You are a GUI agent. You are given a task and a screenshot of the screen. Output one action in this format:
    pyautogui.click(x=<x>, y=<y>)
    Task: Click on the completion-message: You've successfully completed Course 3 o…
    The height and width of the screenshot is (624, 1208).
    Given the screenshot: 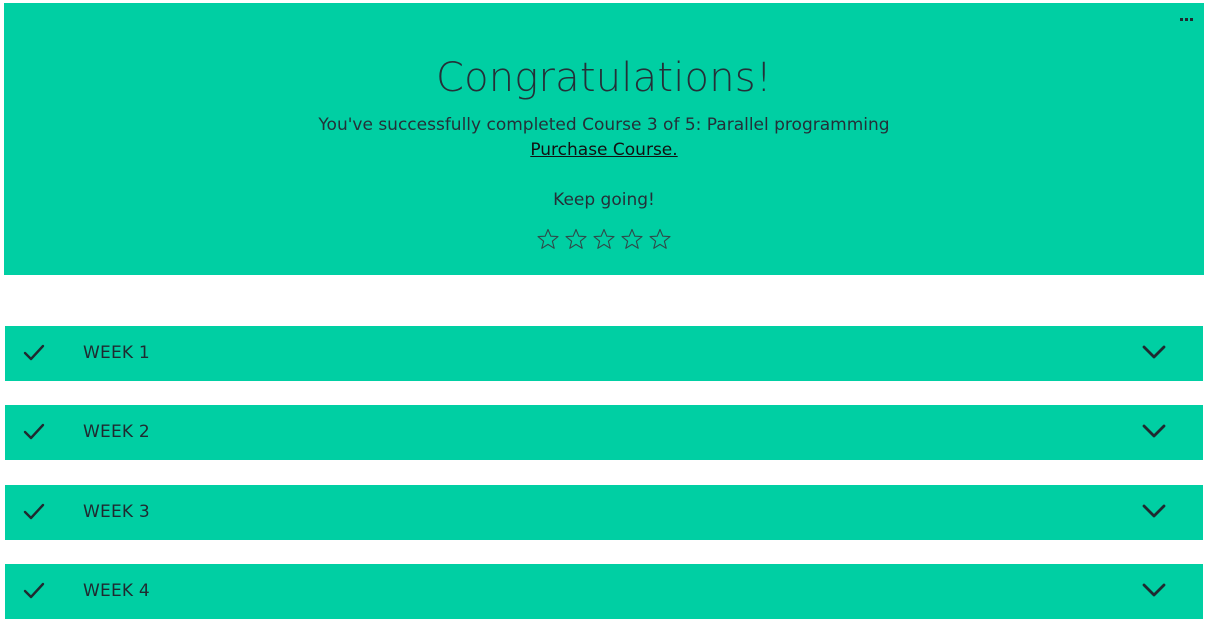 What is the action you would take?
    pyautogui.click(x=604, y=125)
    